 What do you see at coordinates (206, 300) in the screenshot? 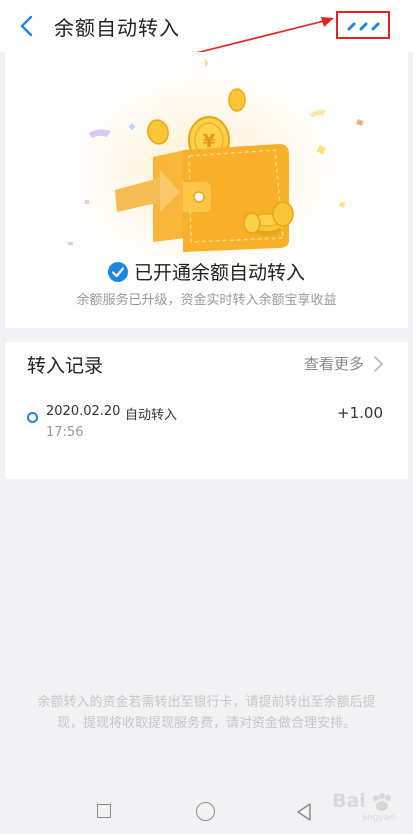
I see `status-subtitle: 余额服务已升级，资金实时转入余额宝享收益` at bounding box center [206, 300].